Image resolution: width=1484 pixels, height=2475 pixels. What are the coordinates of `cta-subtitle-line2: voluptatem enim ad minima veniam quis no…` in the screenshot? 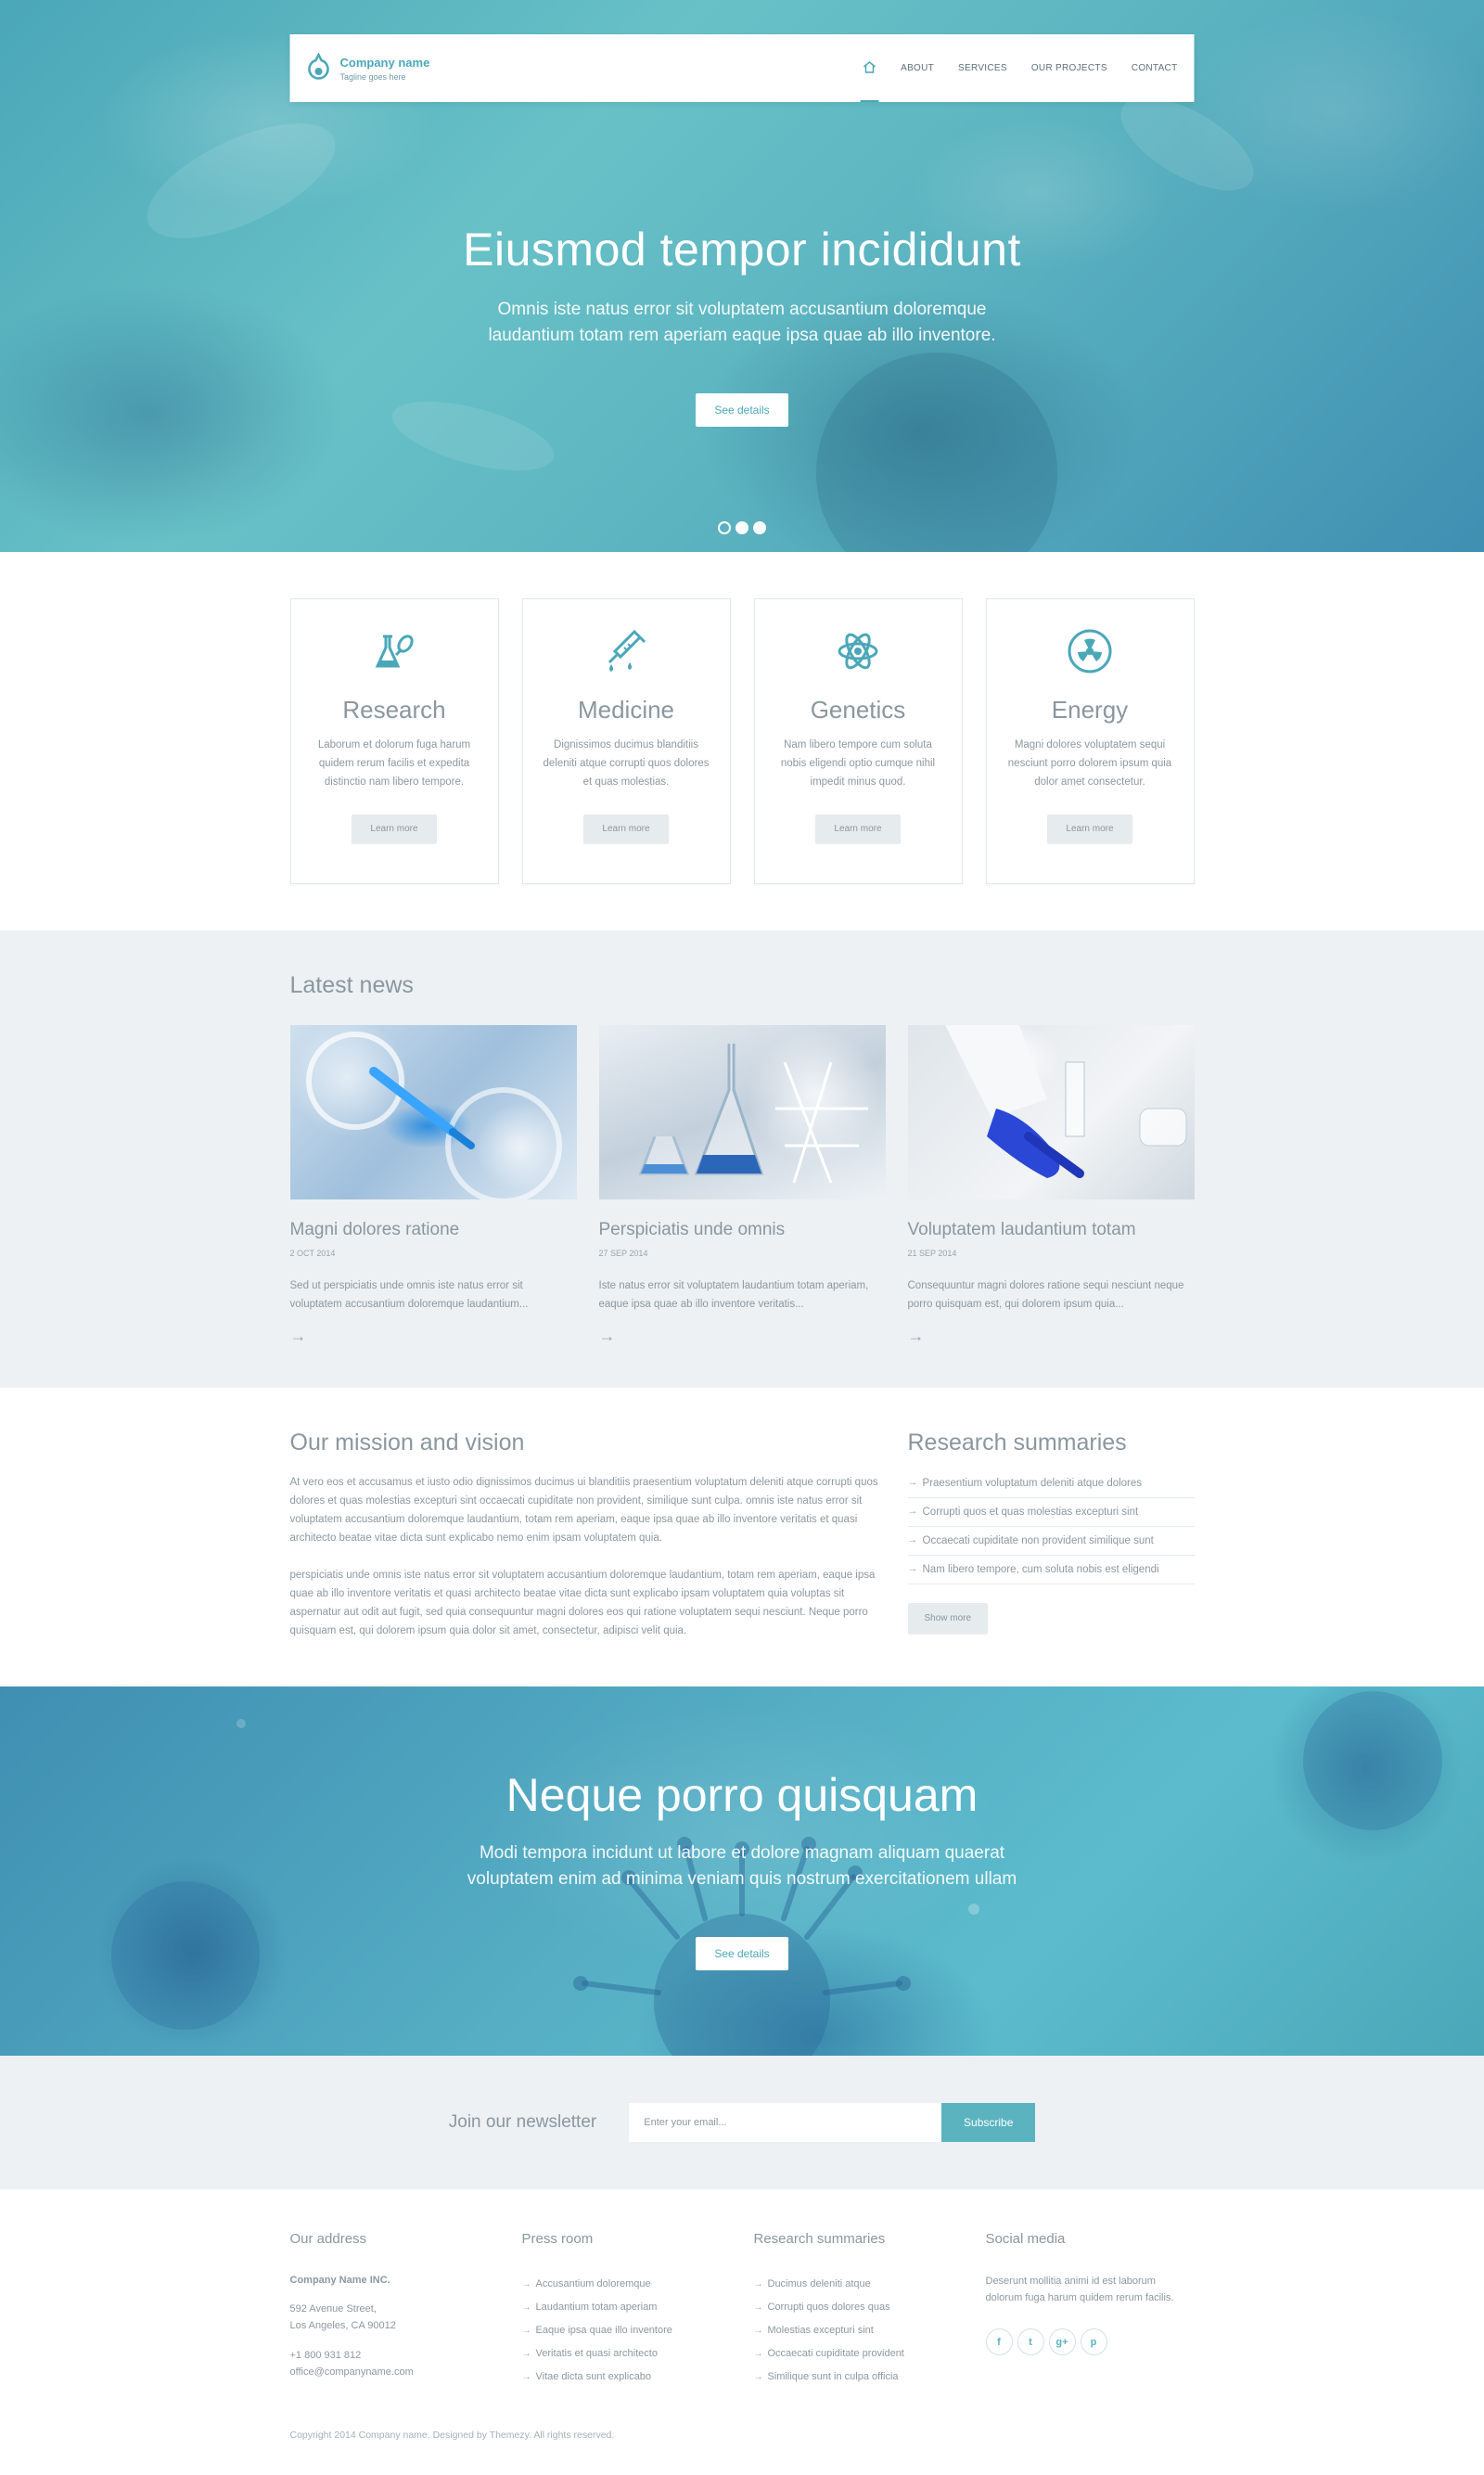 It's located at (742, 1879).